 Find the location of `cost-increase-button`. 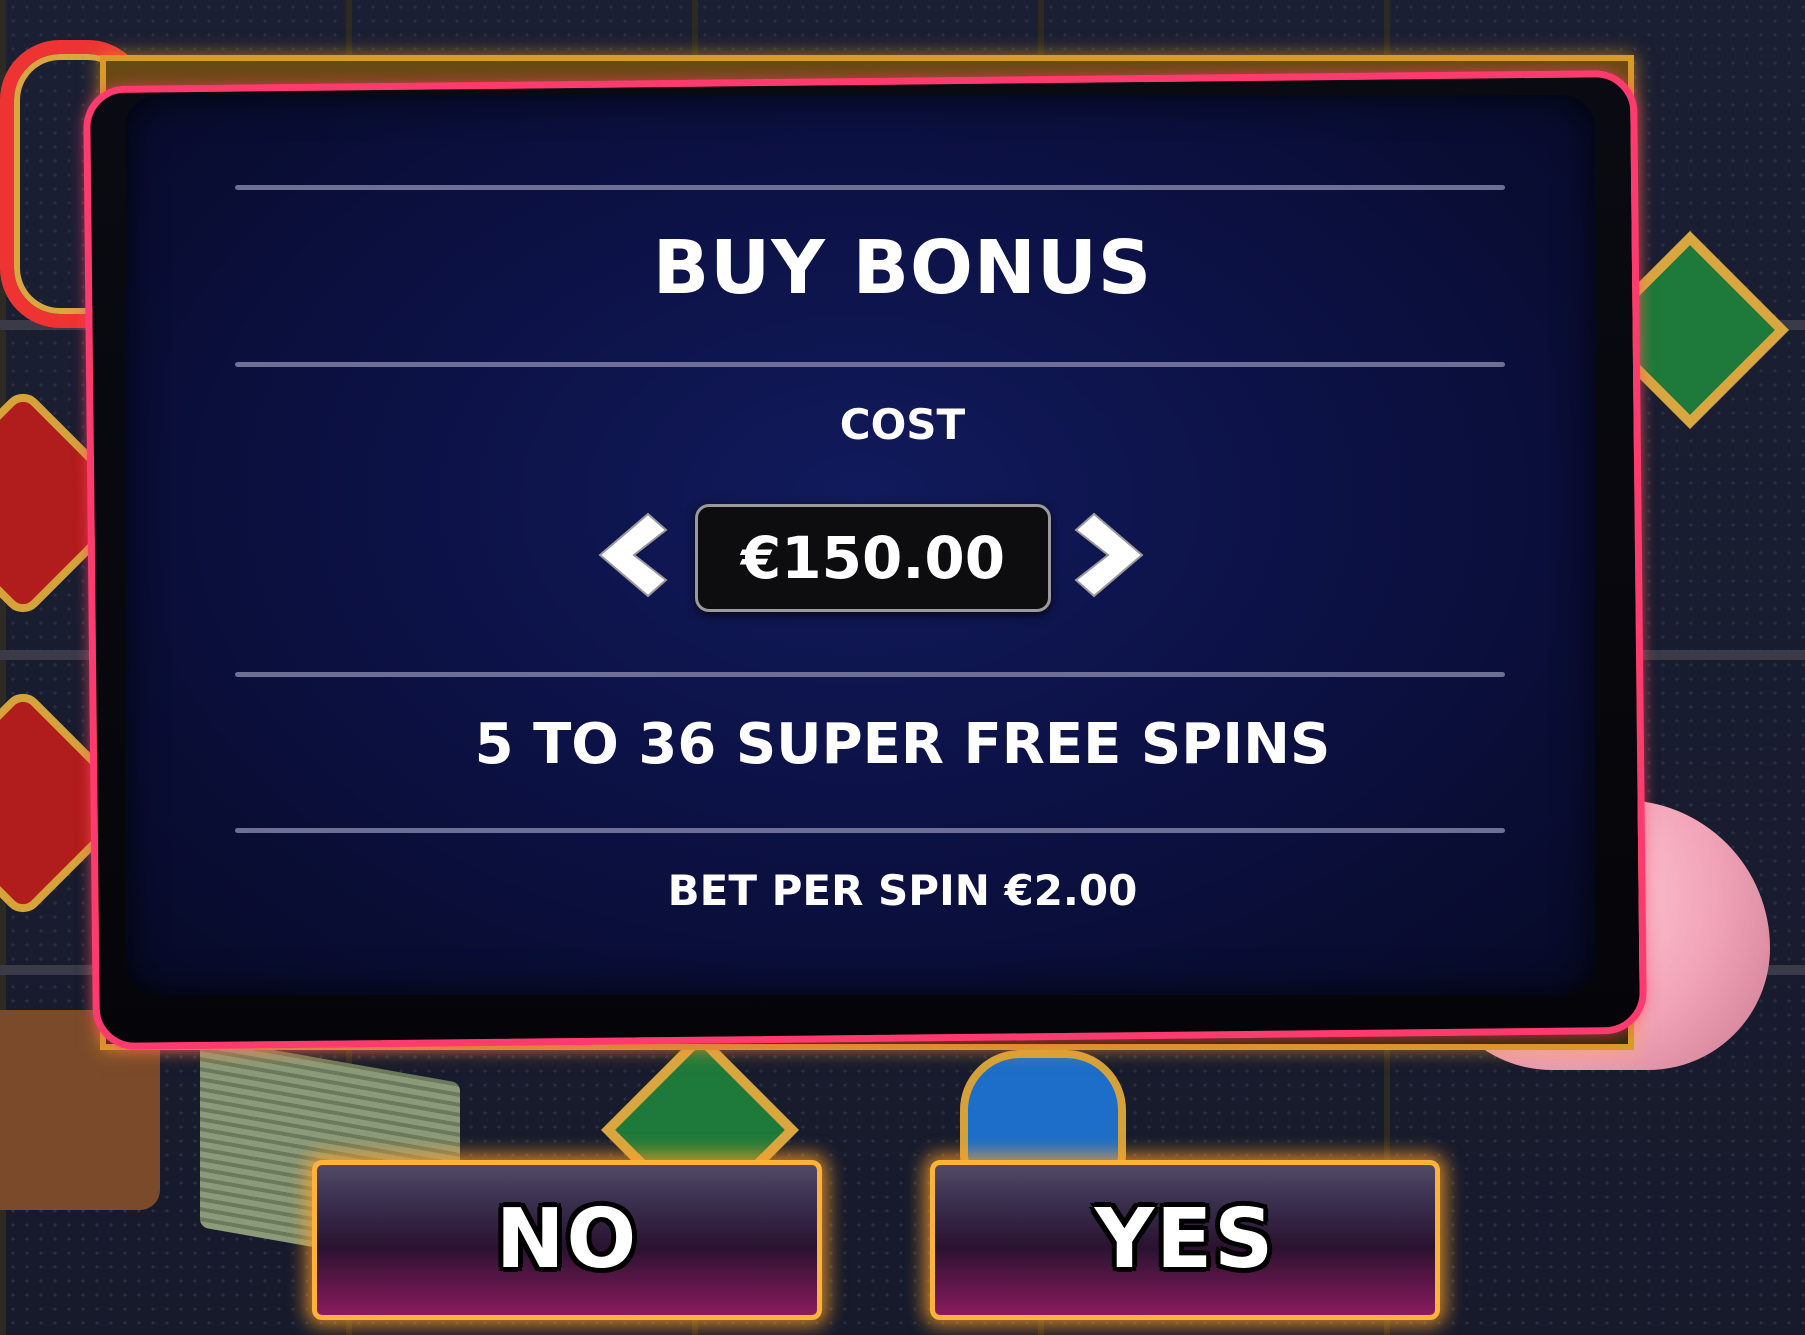

cost-increase-button is located at coordinates (1107, 555).